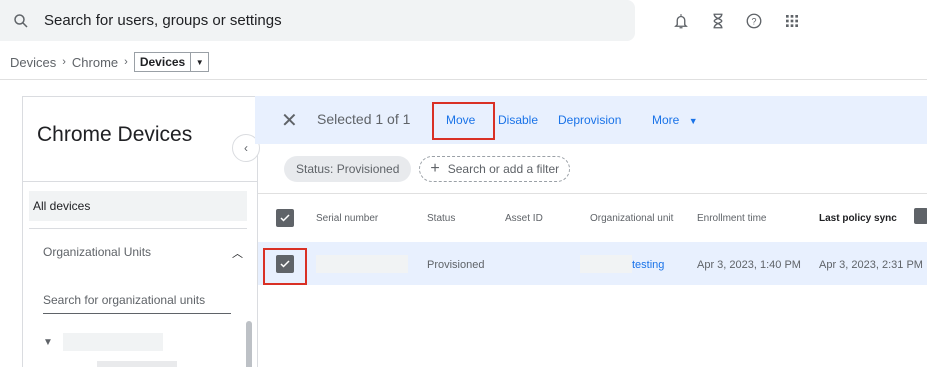  What do you see at coordinates (362, 264) in the screenshot?
I see `serial-number-redacted` at bounding box center [362, 264].